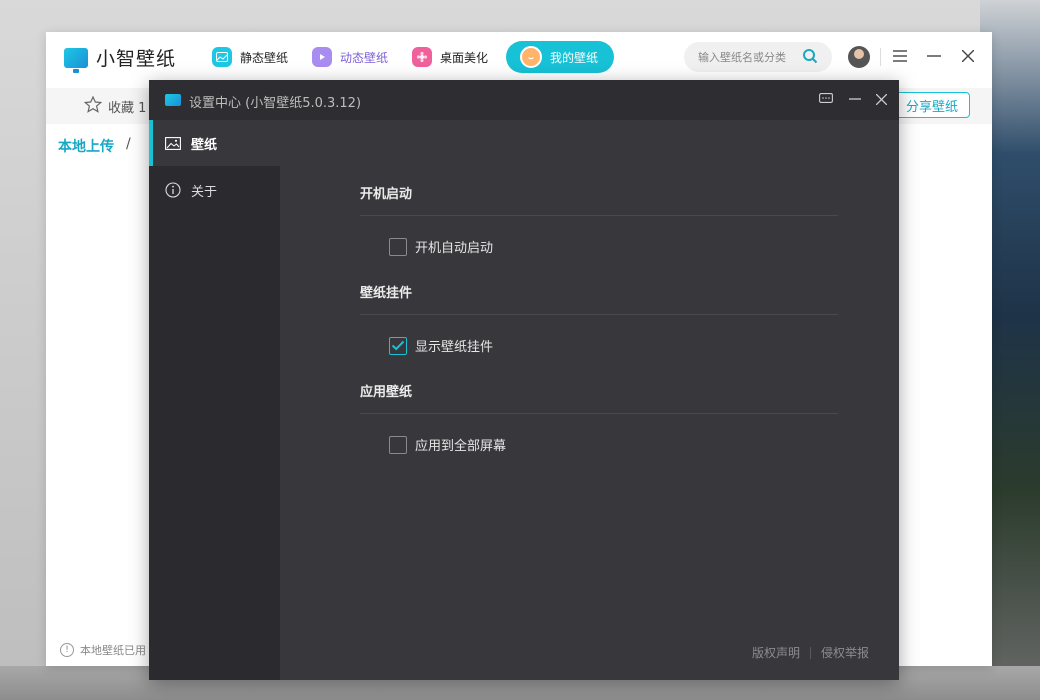 This screenshot has width=1040, height=700. What do you see at coordinates (826, 99) in the screenshot?
I see `feedback-icon` at bounding box center [826, 99].